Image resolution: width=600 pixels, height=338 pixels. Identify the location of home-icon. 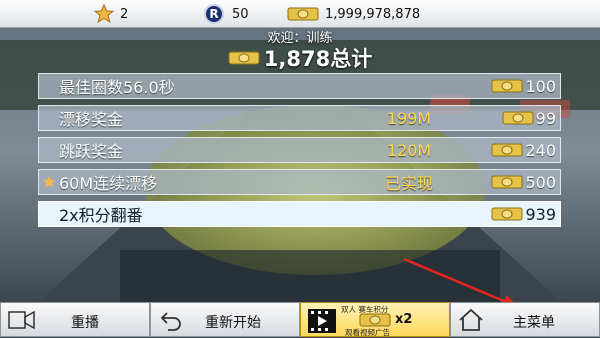
(471, 322).